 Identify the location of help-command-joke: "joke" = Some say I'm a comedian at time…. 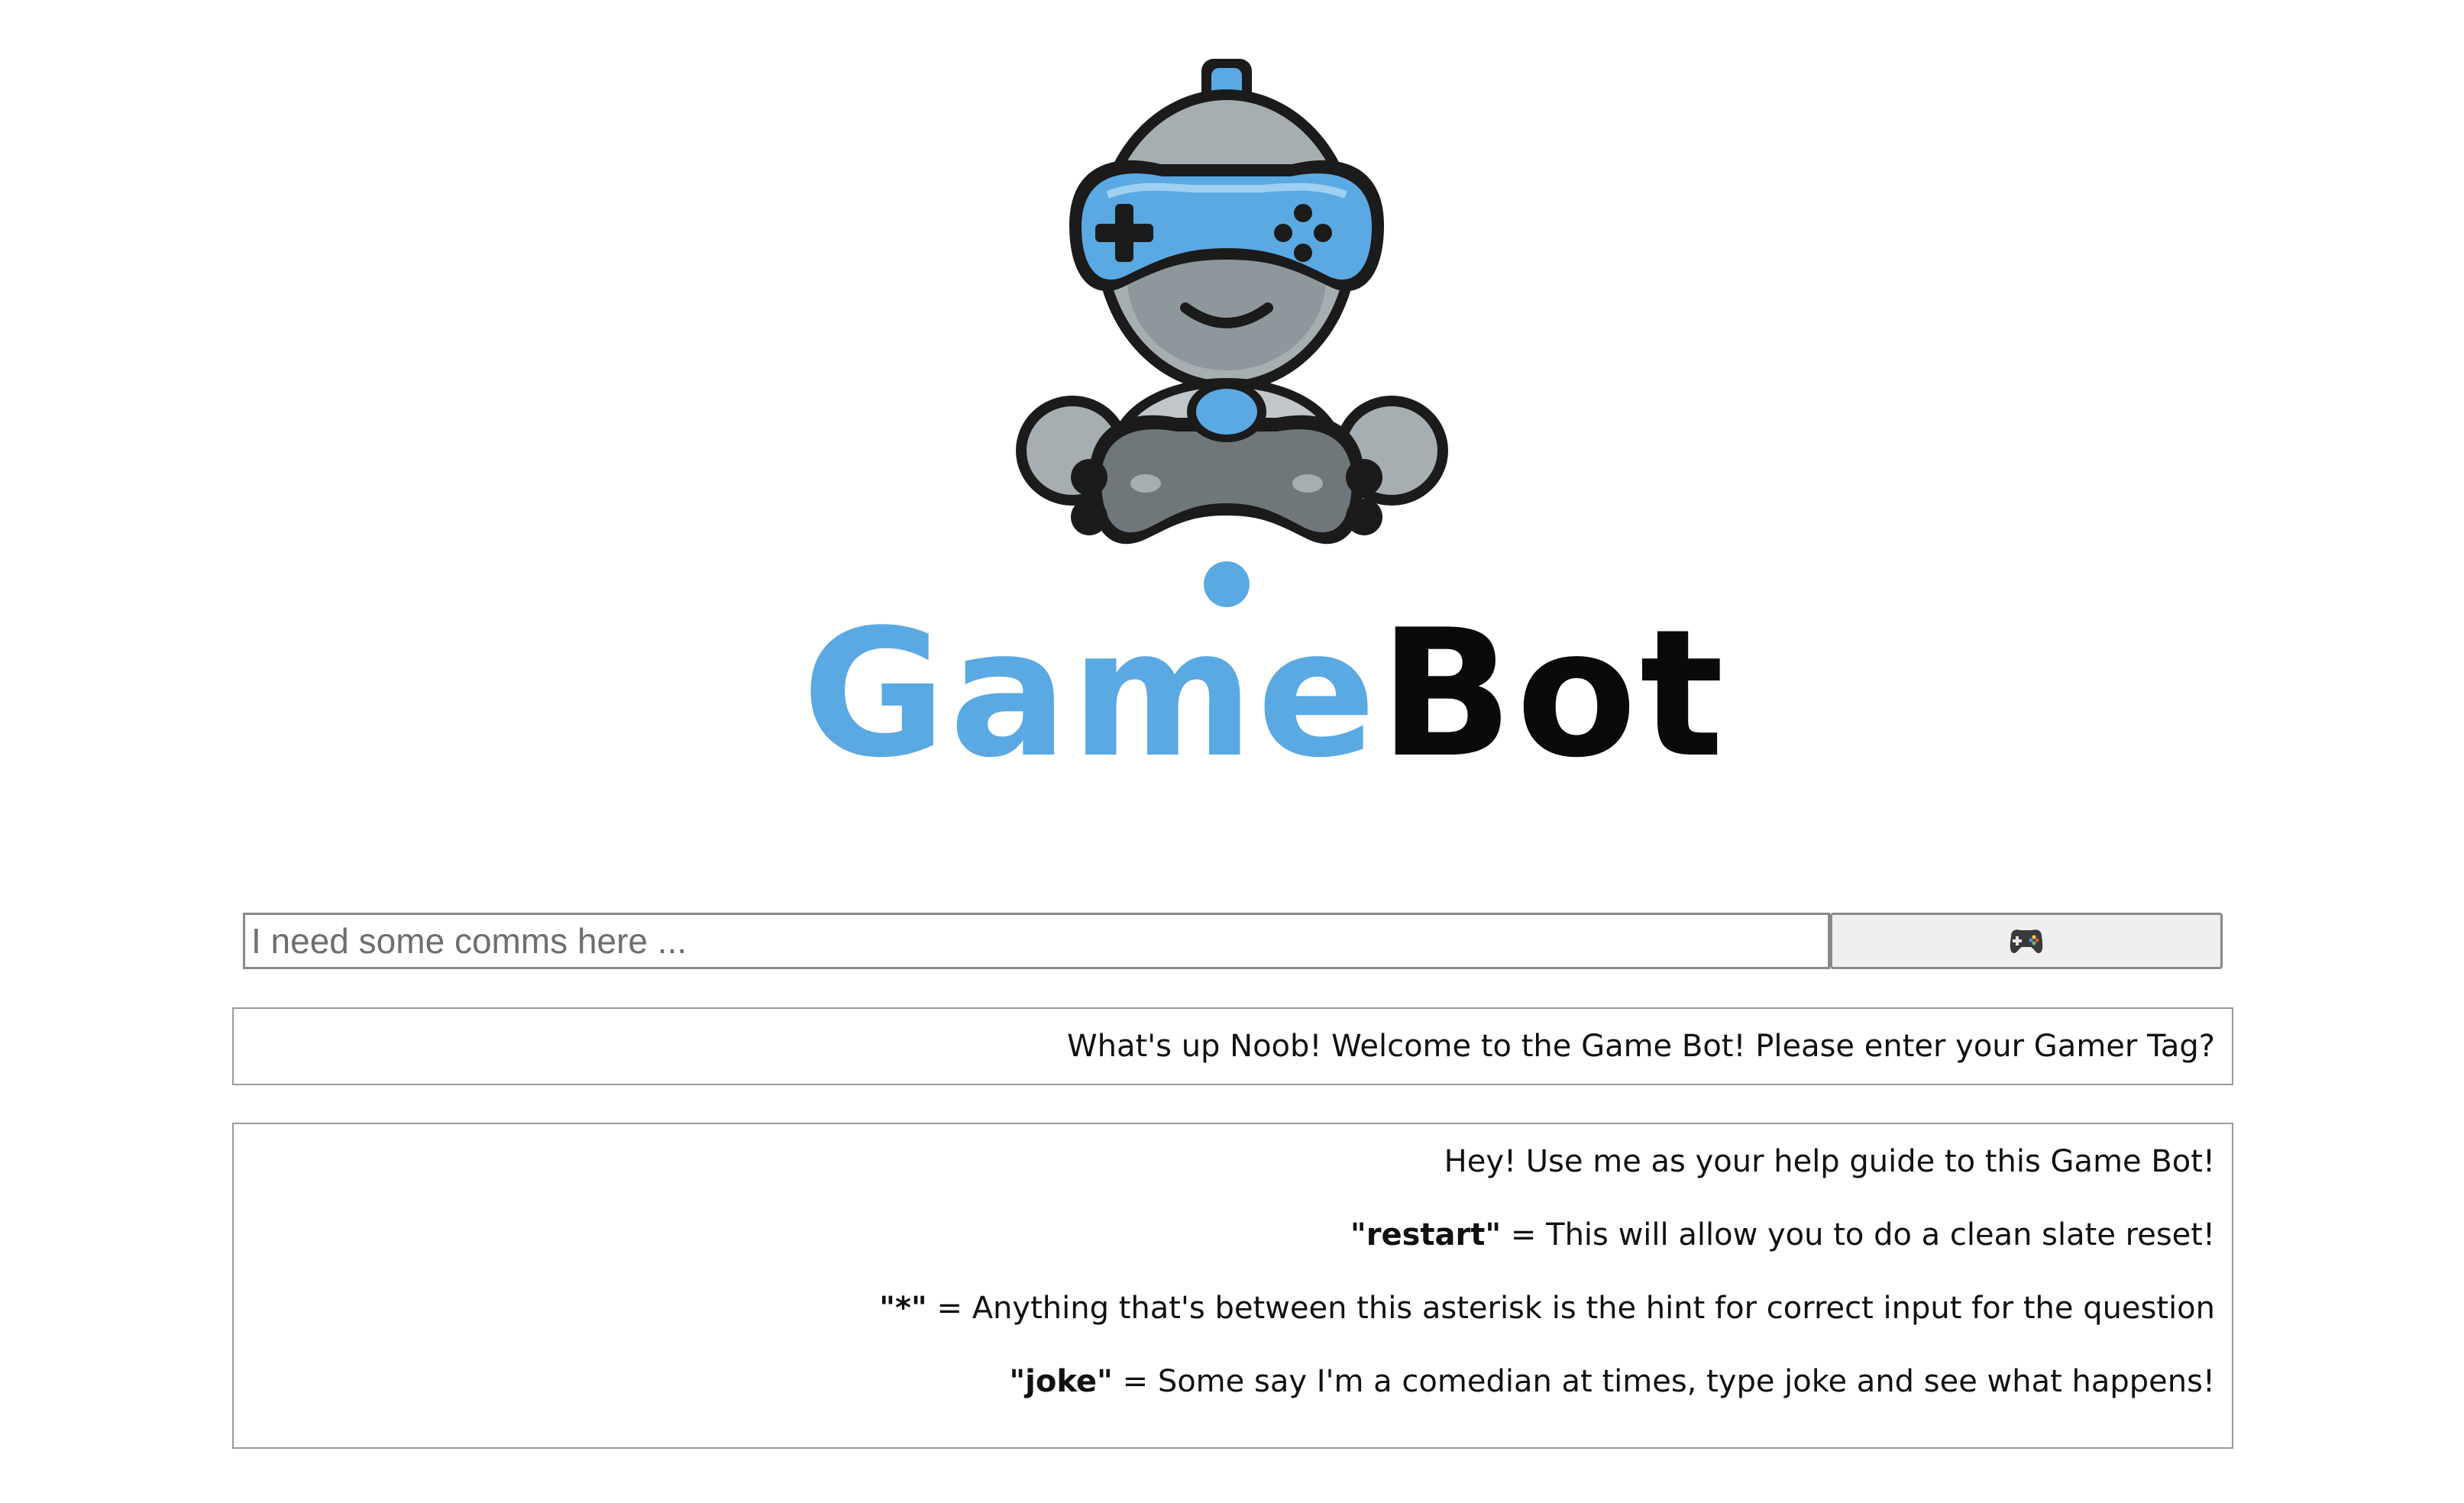
(1233, 1381).